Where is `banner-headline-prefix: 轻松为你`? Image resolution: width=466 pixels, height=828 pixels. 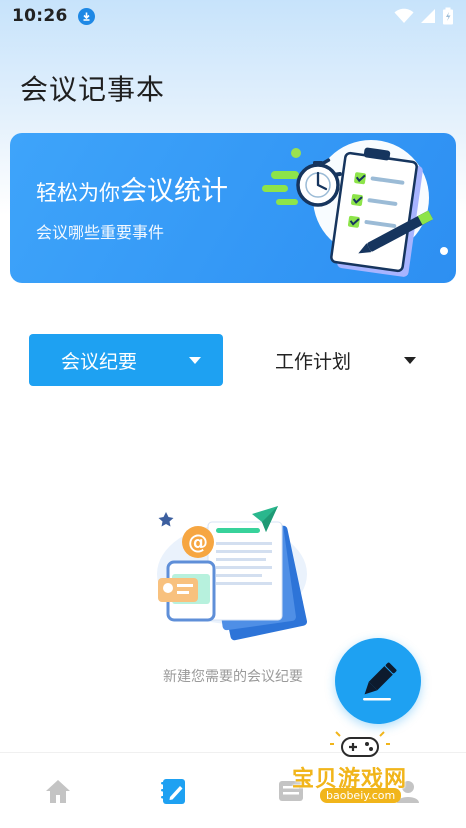 banner-headline-prefix: 轻松为你 is located at coordinates (78, 193).